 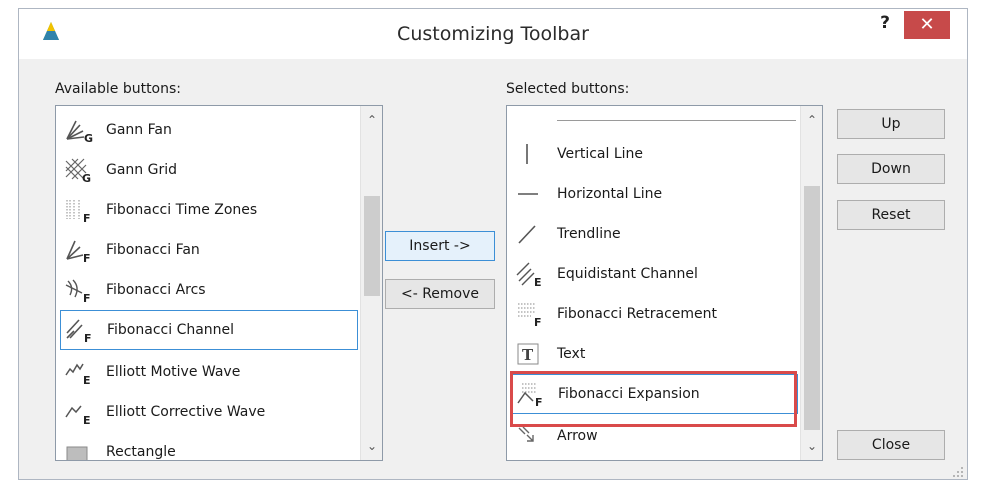 What do you see at coordinates (440, 294) in the screenshot?
I see `remove-button: <- Remove` at bounding box center [440, 294].